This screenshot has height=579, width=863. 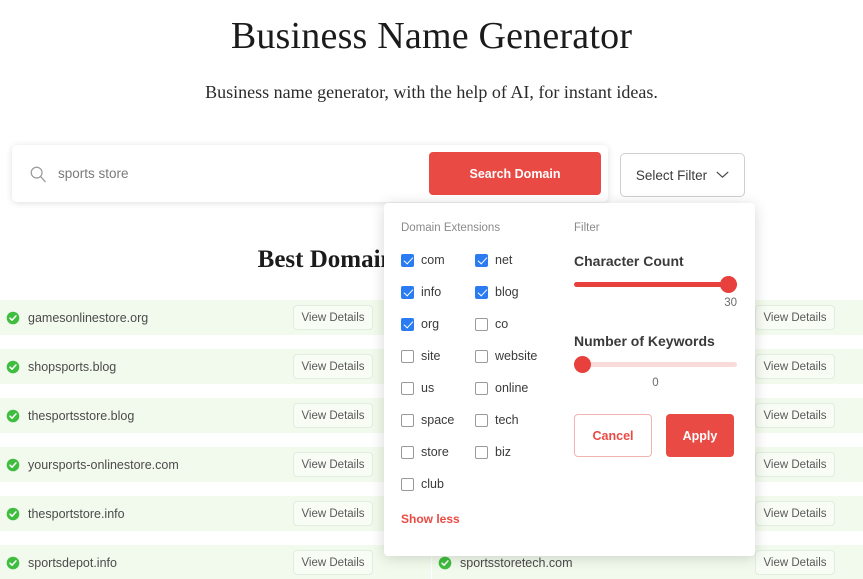 What do you see at coordinates (515, 173) in the screenshot?
I see `search-domain-button: Search Domain` at bounding box center [515, 173].